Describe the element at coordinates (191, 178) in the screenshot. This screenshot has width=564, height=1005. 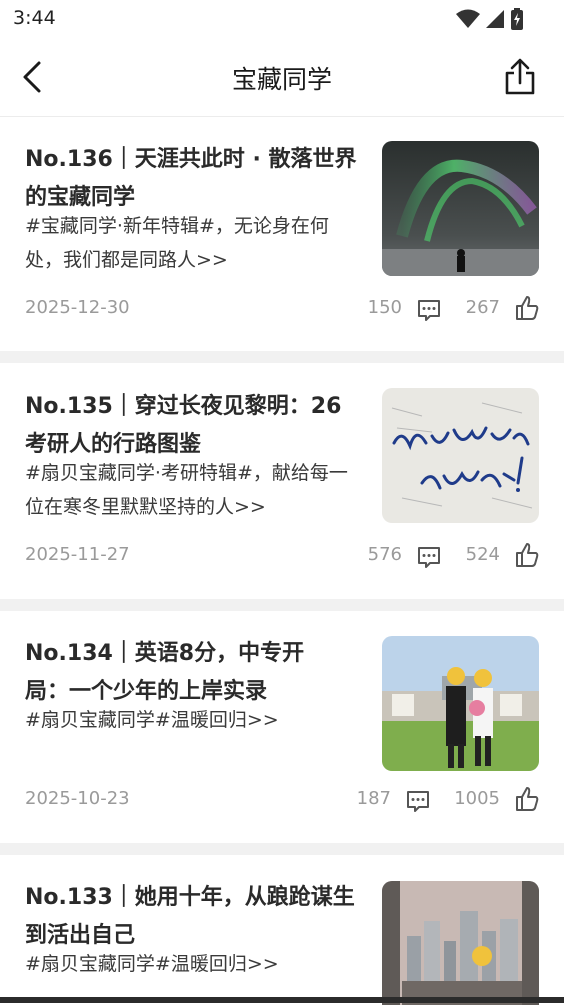
I see `article-title: No.136｜天涯共此时 · 散落世界的宝藏同学` at that location.